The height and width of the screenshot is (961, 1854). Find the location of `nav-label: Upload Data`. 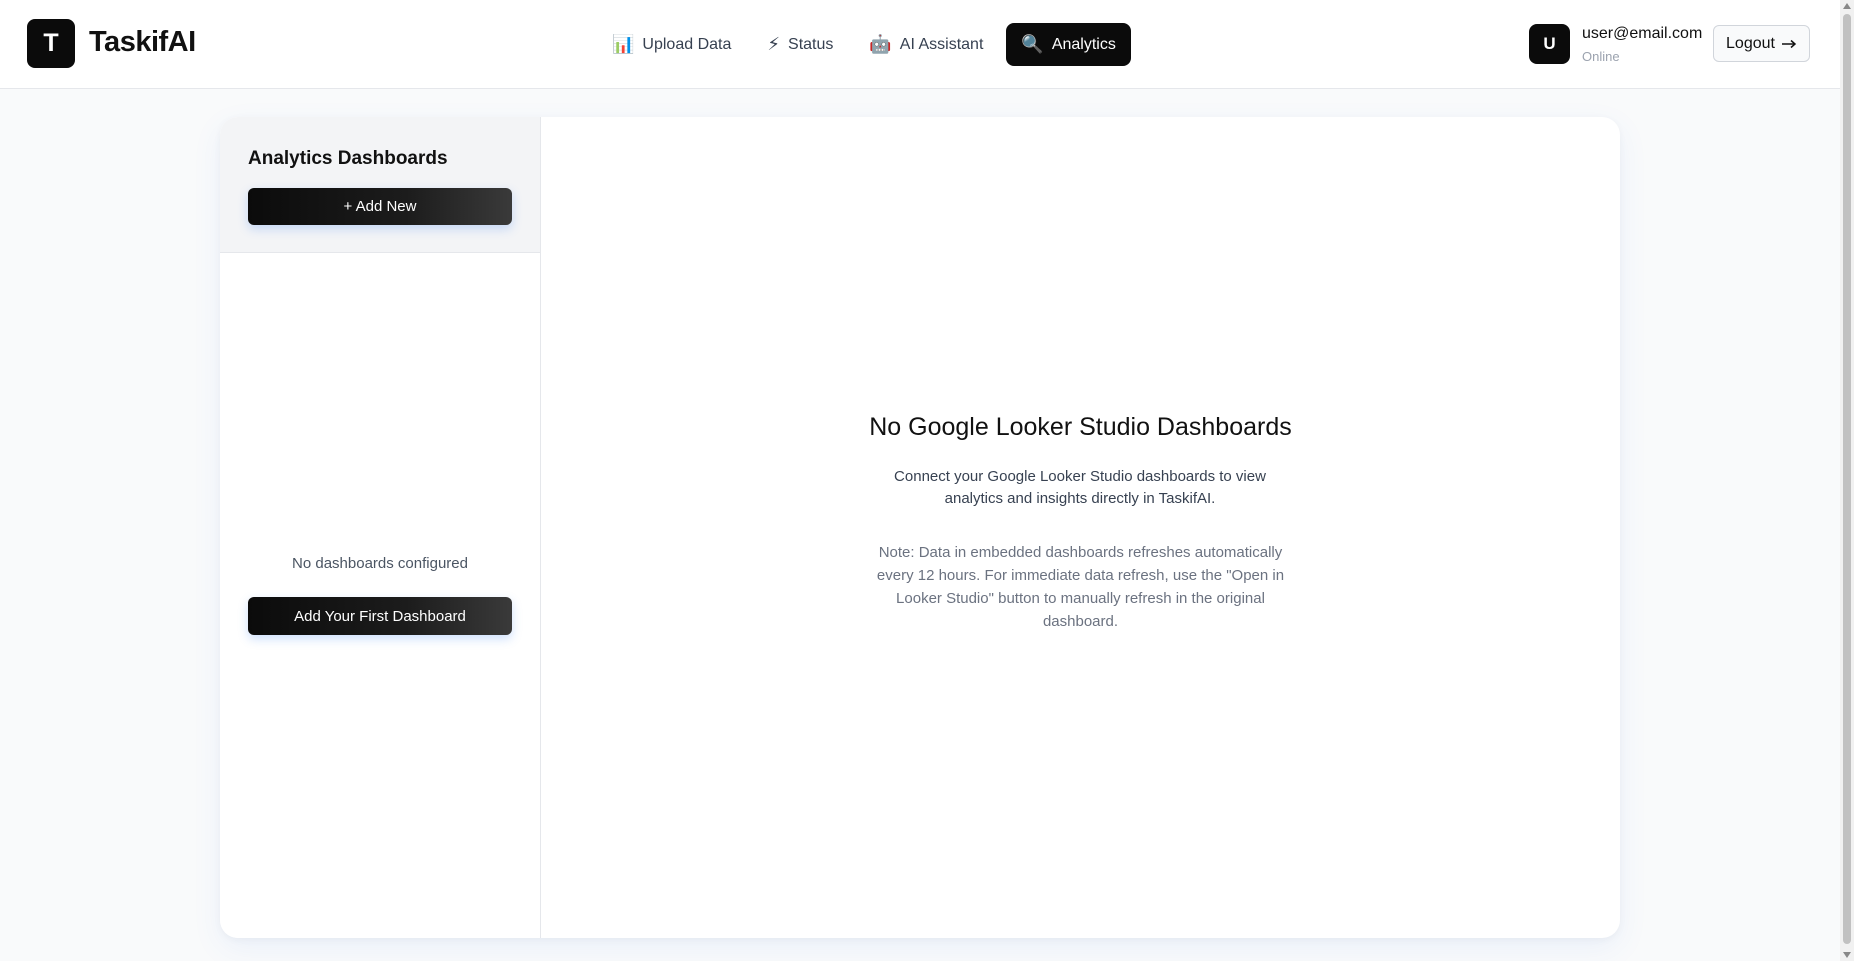

nav-label: Upload Data is located at coordinates (687, 44).